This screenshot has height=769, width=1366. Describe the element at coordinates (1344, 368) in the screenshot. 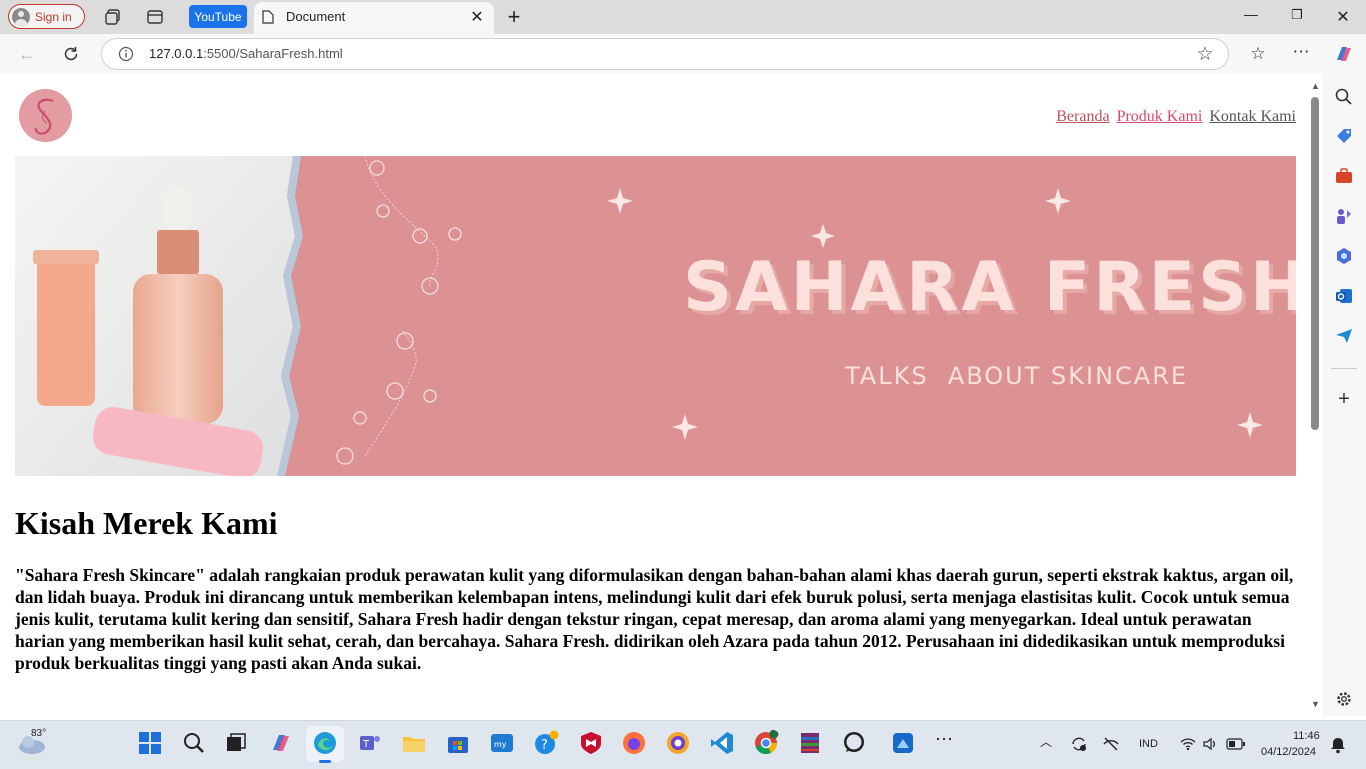

I see `sidebar-divider` at that location.